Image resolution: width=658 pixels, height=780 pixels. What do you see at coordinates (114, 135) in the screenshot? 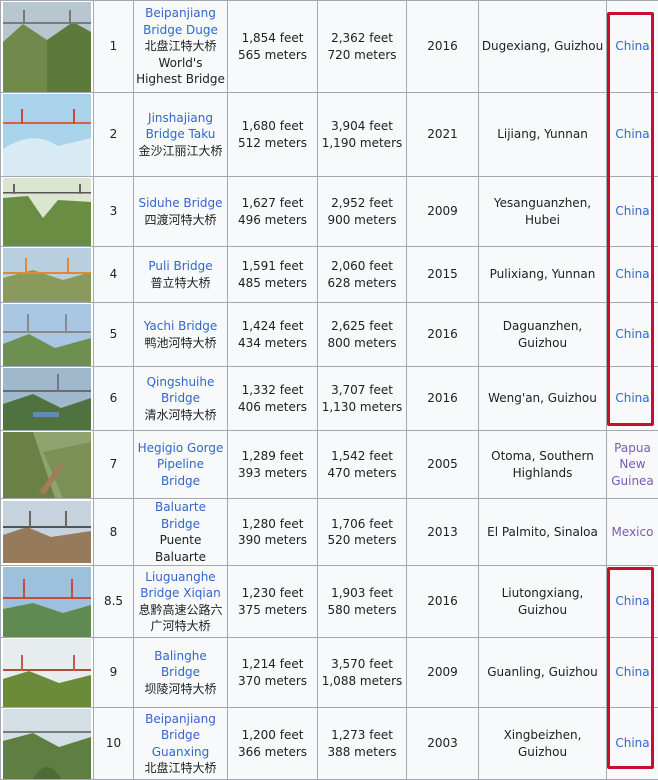
I see `rank-cell: 2` at bounding box center [114, 135].